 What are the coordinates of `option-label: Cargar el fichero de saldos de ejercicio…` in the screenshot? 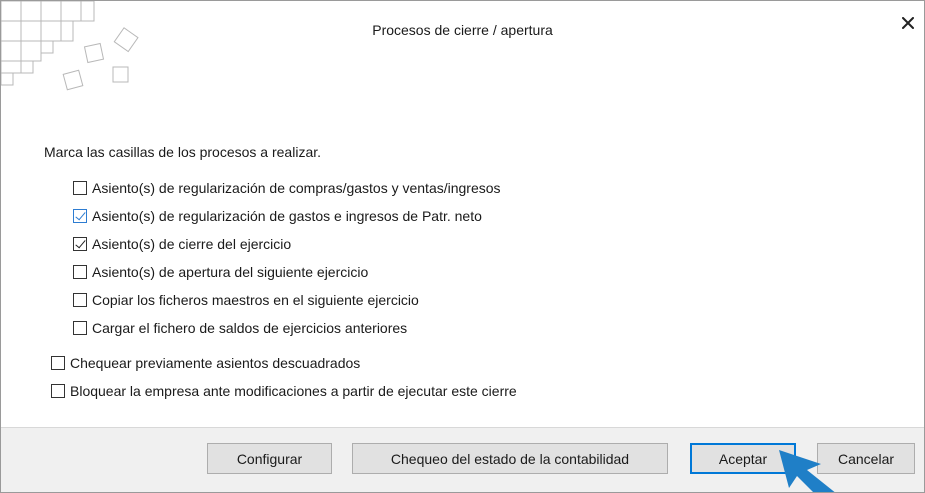 It's located at (250, 328).